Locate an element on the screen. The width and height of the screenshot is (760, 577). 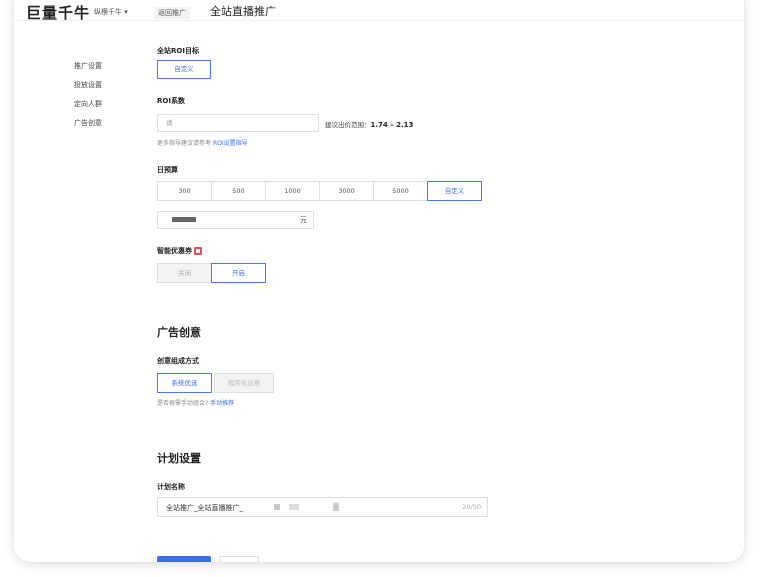
plan-name-label: 计划名称 is located at coordinates (171, 487).